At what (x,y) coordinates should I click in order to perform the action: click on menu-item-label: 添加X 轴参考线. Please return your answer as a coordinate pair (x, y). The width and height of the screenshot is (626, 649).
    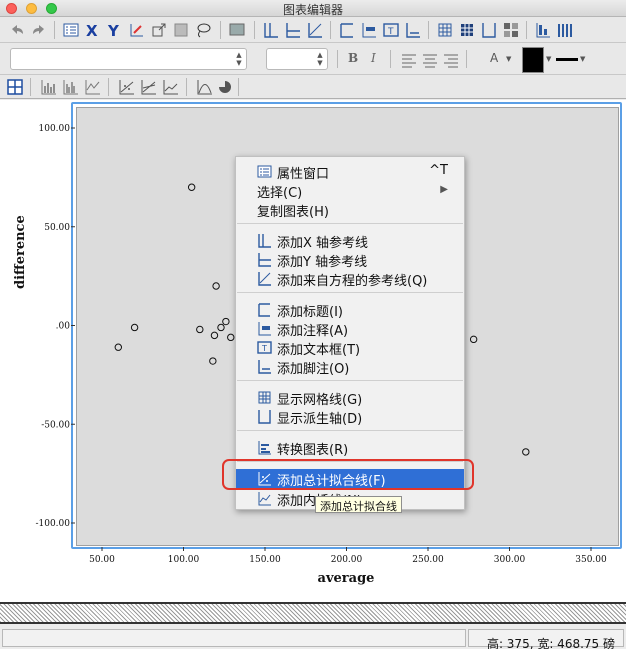
    Looking at the image, I should click on (323, 243).